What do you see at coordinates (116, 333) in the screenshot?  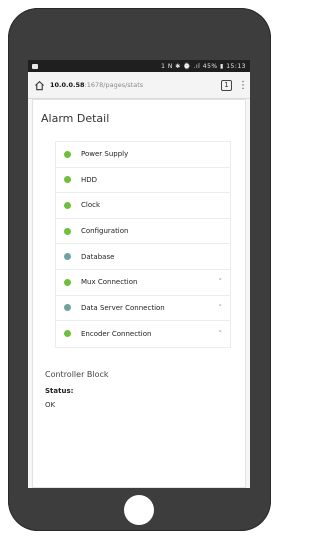 I see `alarm-item-label: Encoder Connection` at bounding box center [116, 333].